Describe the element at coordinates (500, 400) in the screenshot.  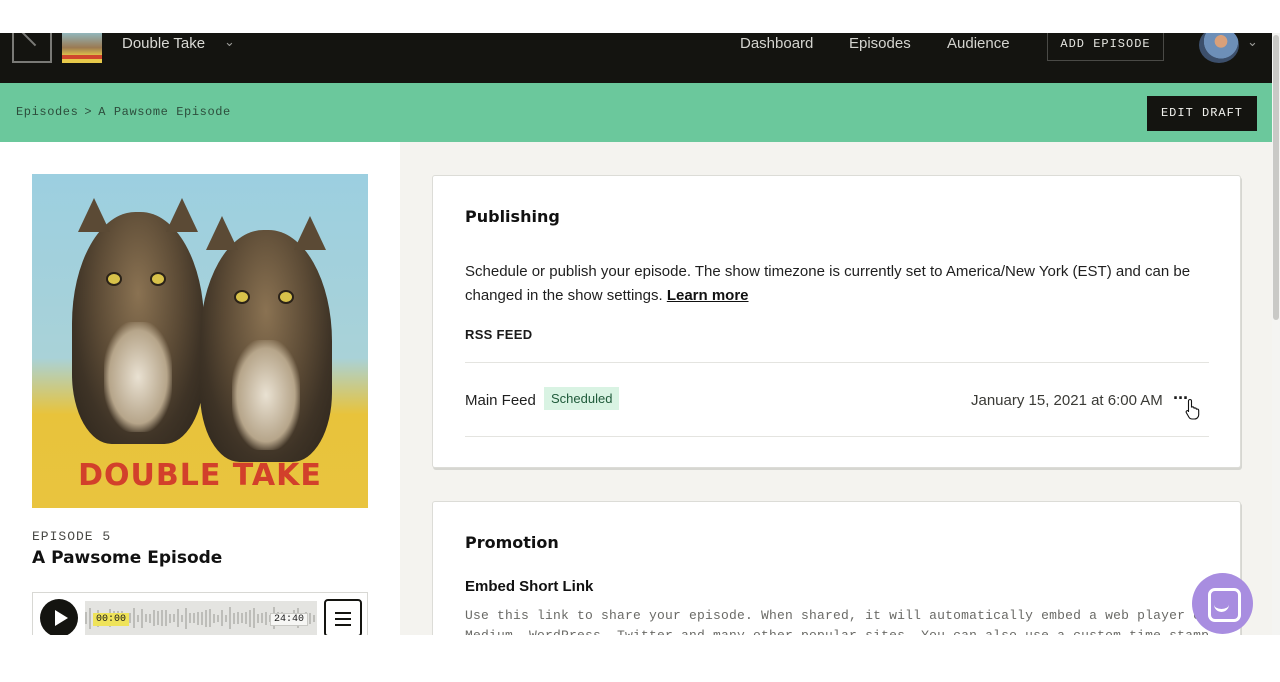
I see `feed-name: Main Feed` at that location.